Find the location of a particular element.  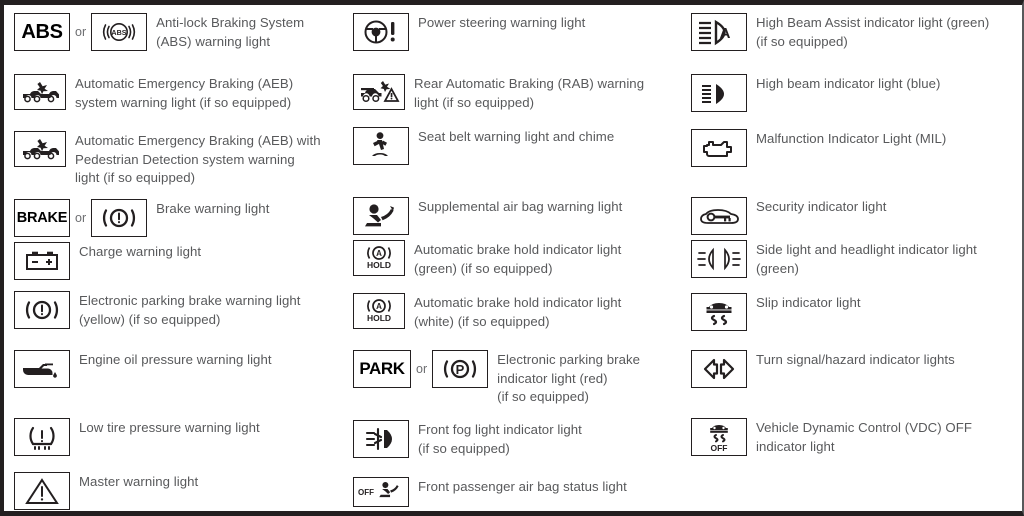

abs-text: ABS is located at coordinates (42, 31).